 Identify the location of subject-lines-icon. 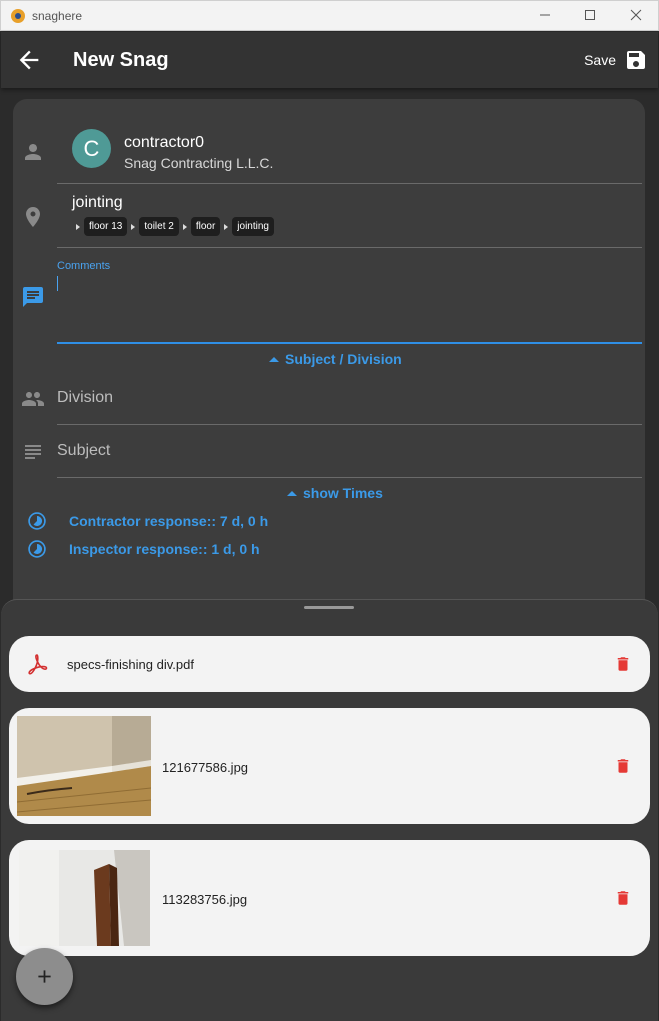
(33, 452).